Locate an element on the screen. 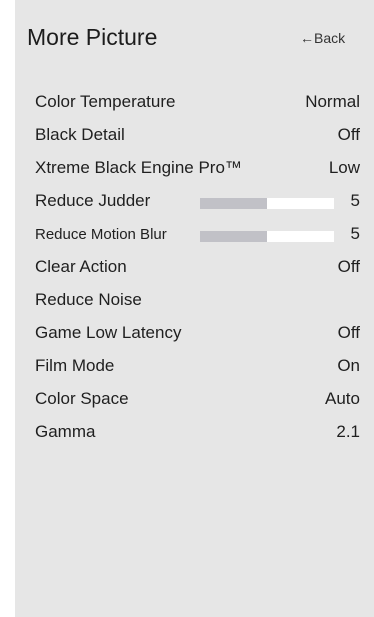 This screenshot has height=617, width=374. menu-item-xtreme-black-engine-pro: Xtreme Black Engine Pro™ Low is located at coordinates (194, 169).